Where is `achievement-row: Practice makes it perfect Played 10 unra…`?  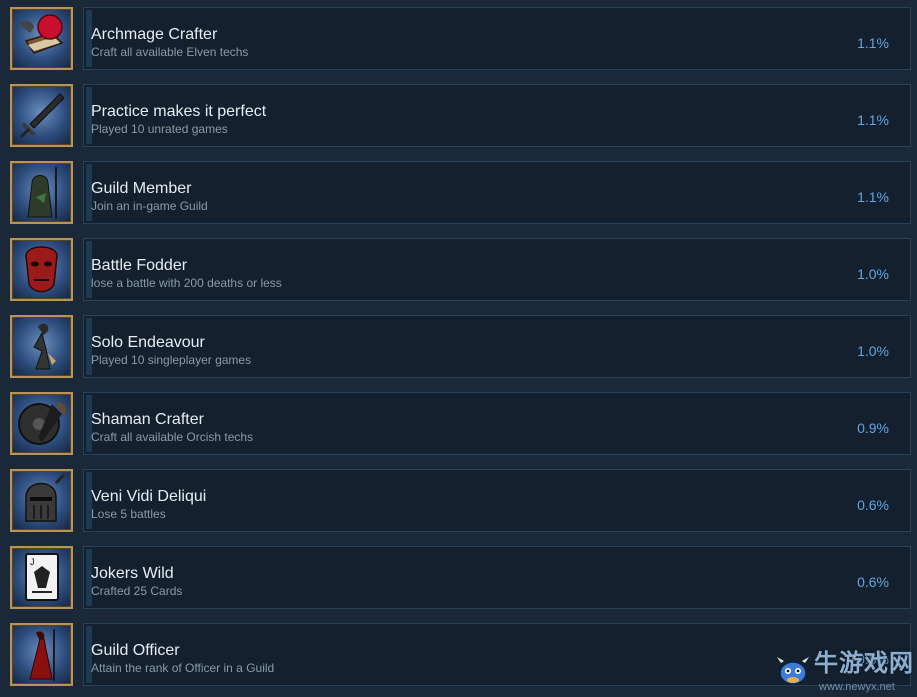 achievement-row: Practice makes it perfect Played 10 unra… is located at coordinates (458, 115).